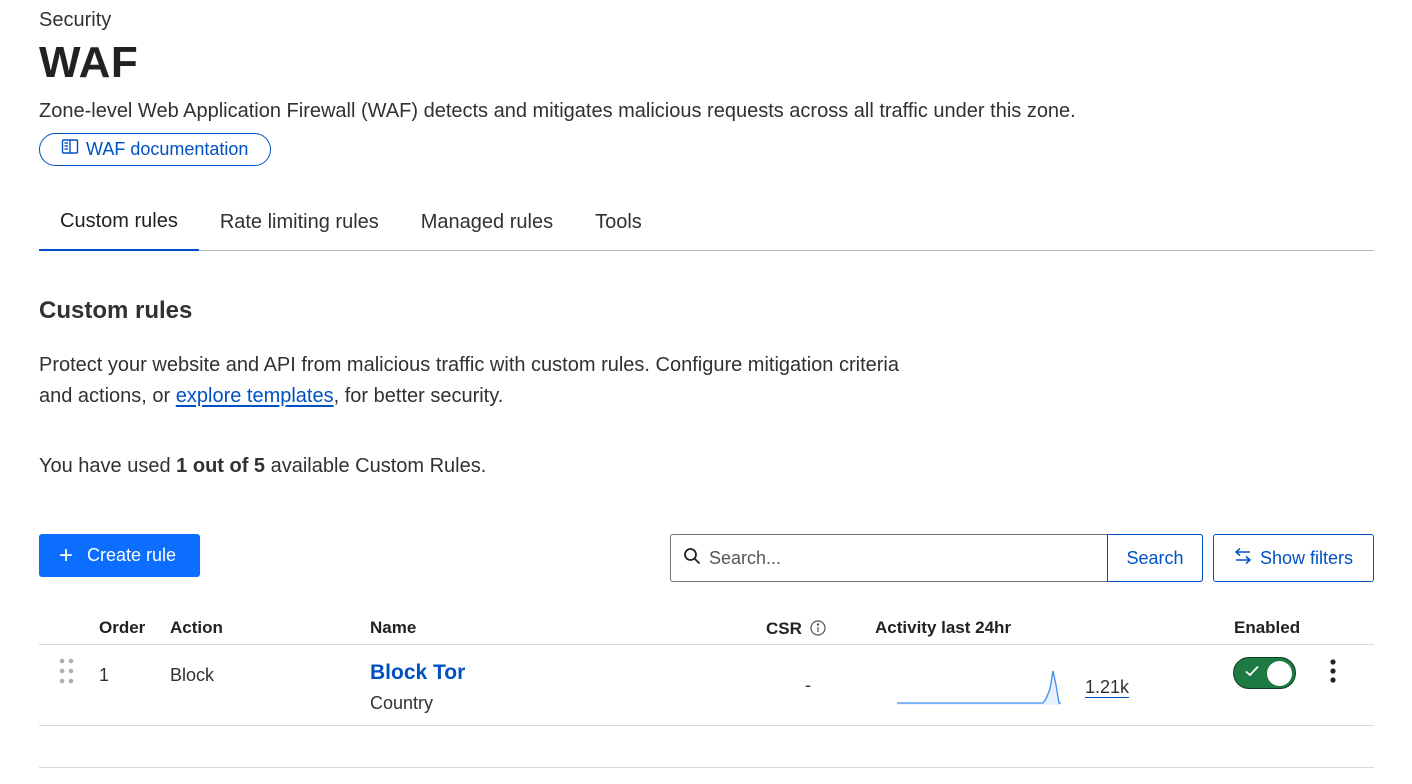  Describe the element at coordinates (899, 558) in the screenshot. I see `search-input` at that location.